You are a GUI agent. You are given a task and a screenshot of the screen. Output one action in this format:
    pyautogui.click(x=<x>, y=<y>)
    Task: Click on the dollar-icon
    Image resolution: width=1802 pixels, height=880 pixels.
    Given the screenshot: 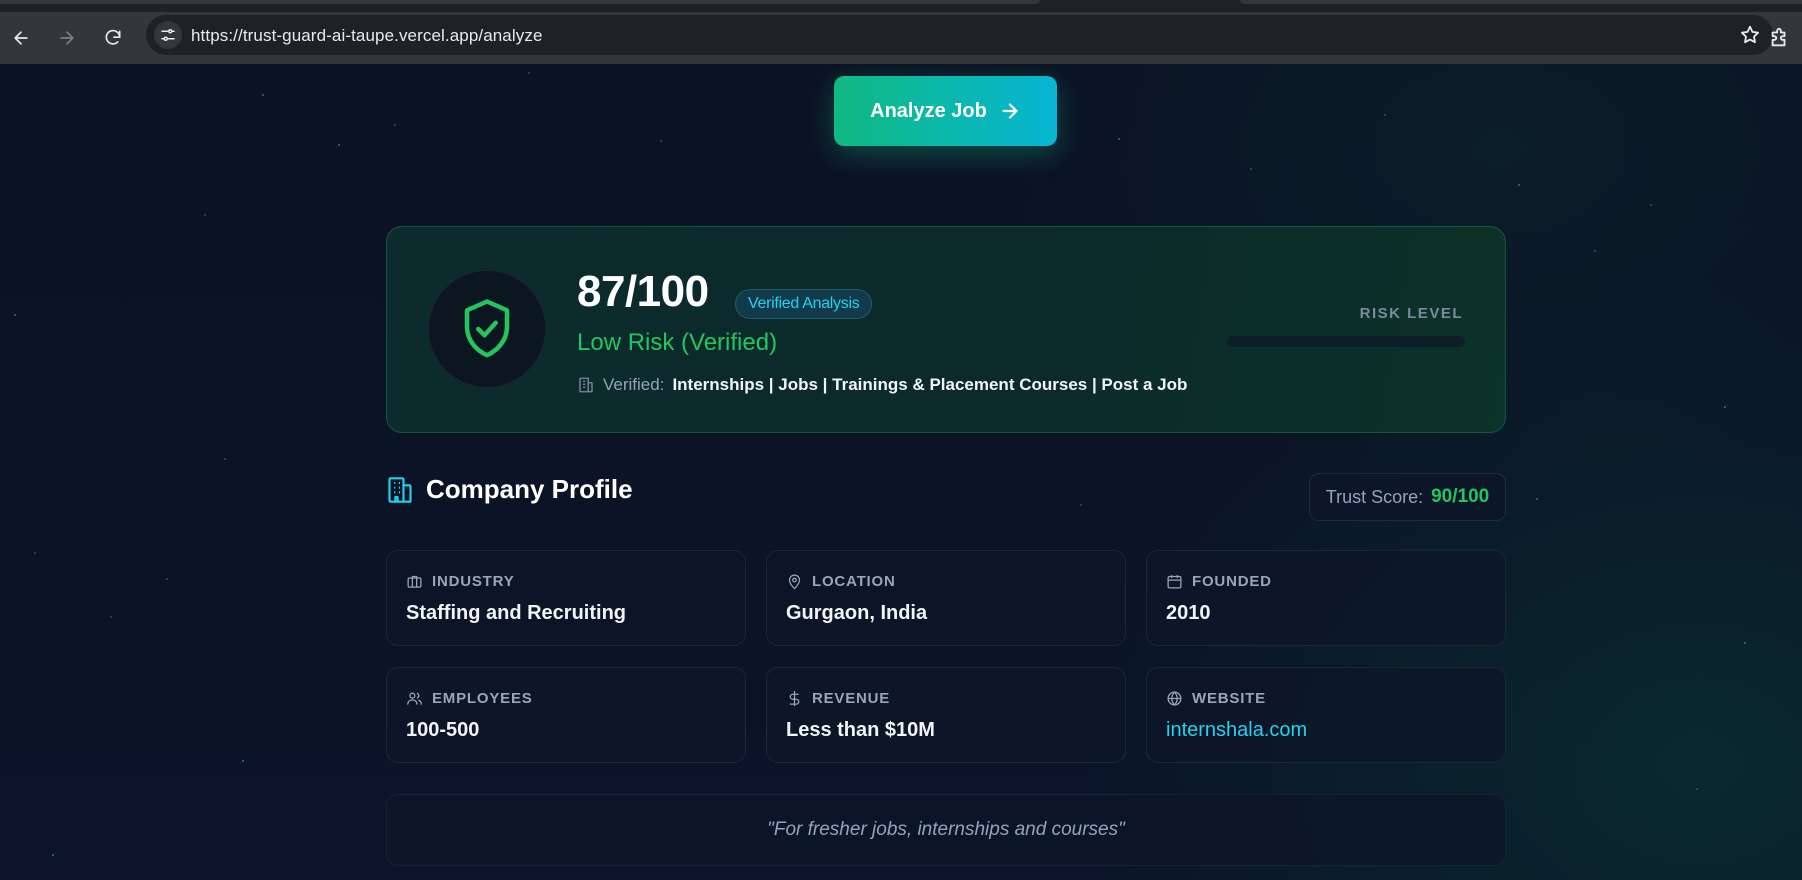 What is the action you would take?
    pyautogui.click(x=794, y=698)
    